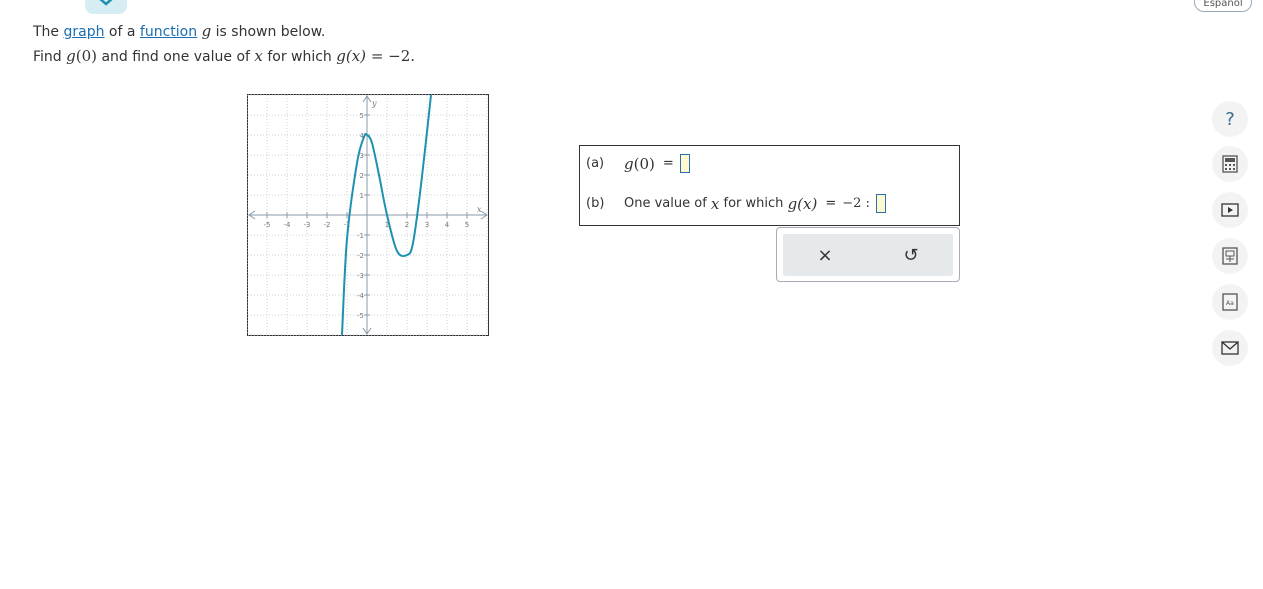  I want to click on x-tick-label: 2, so click(407, 225).